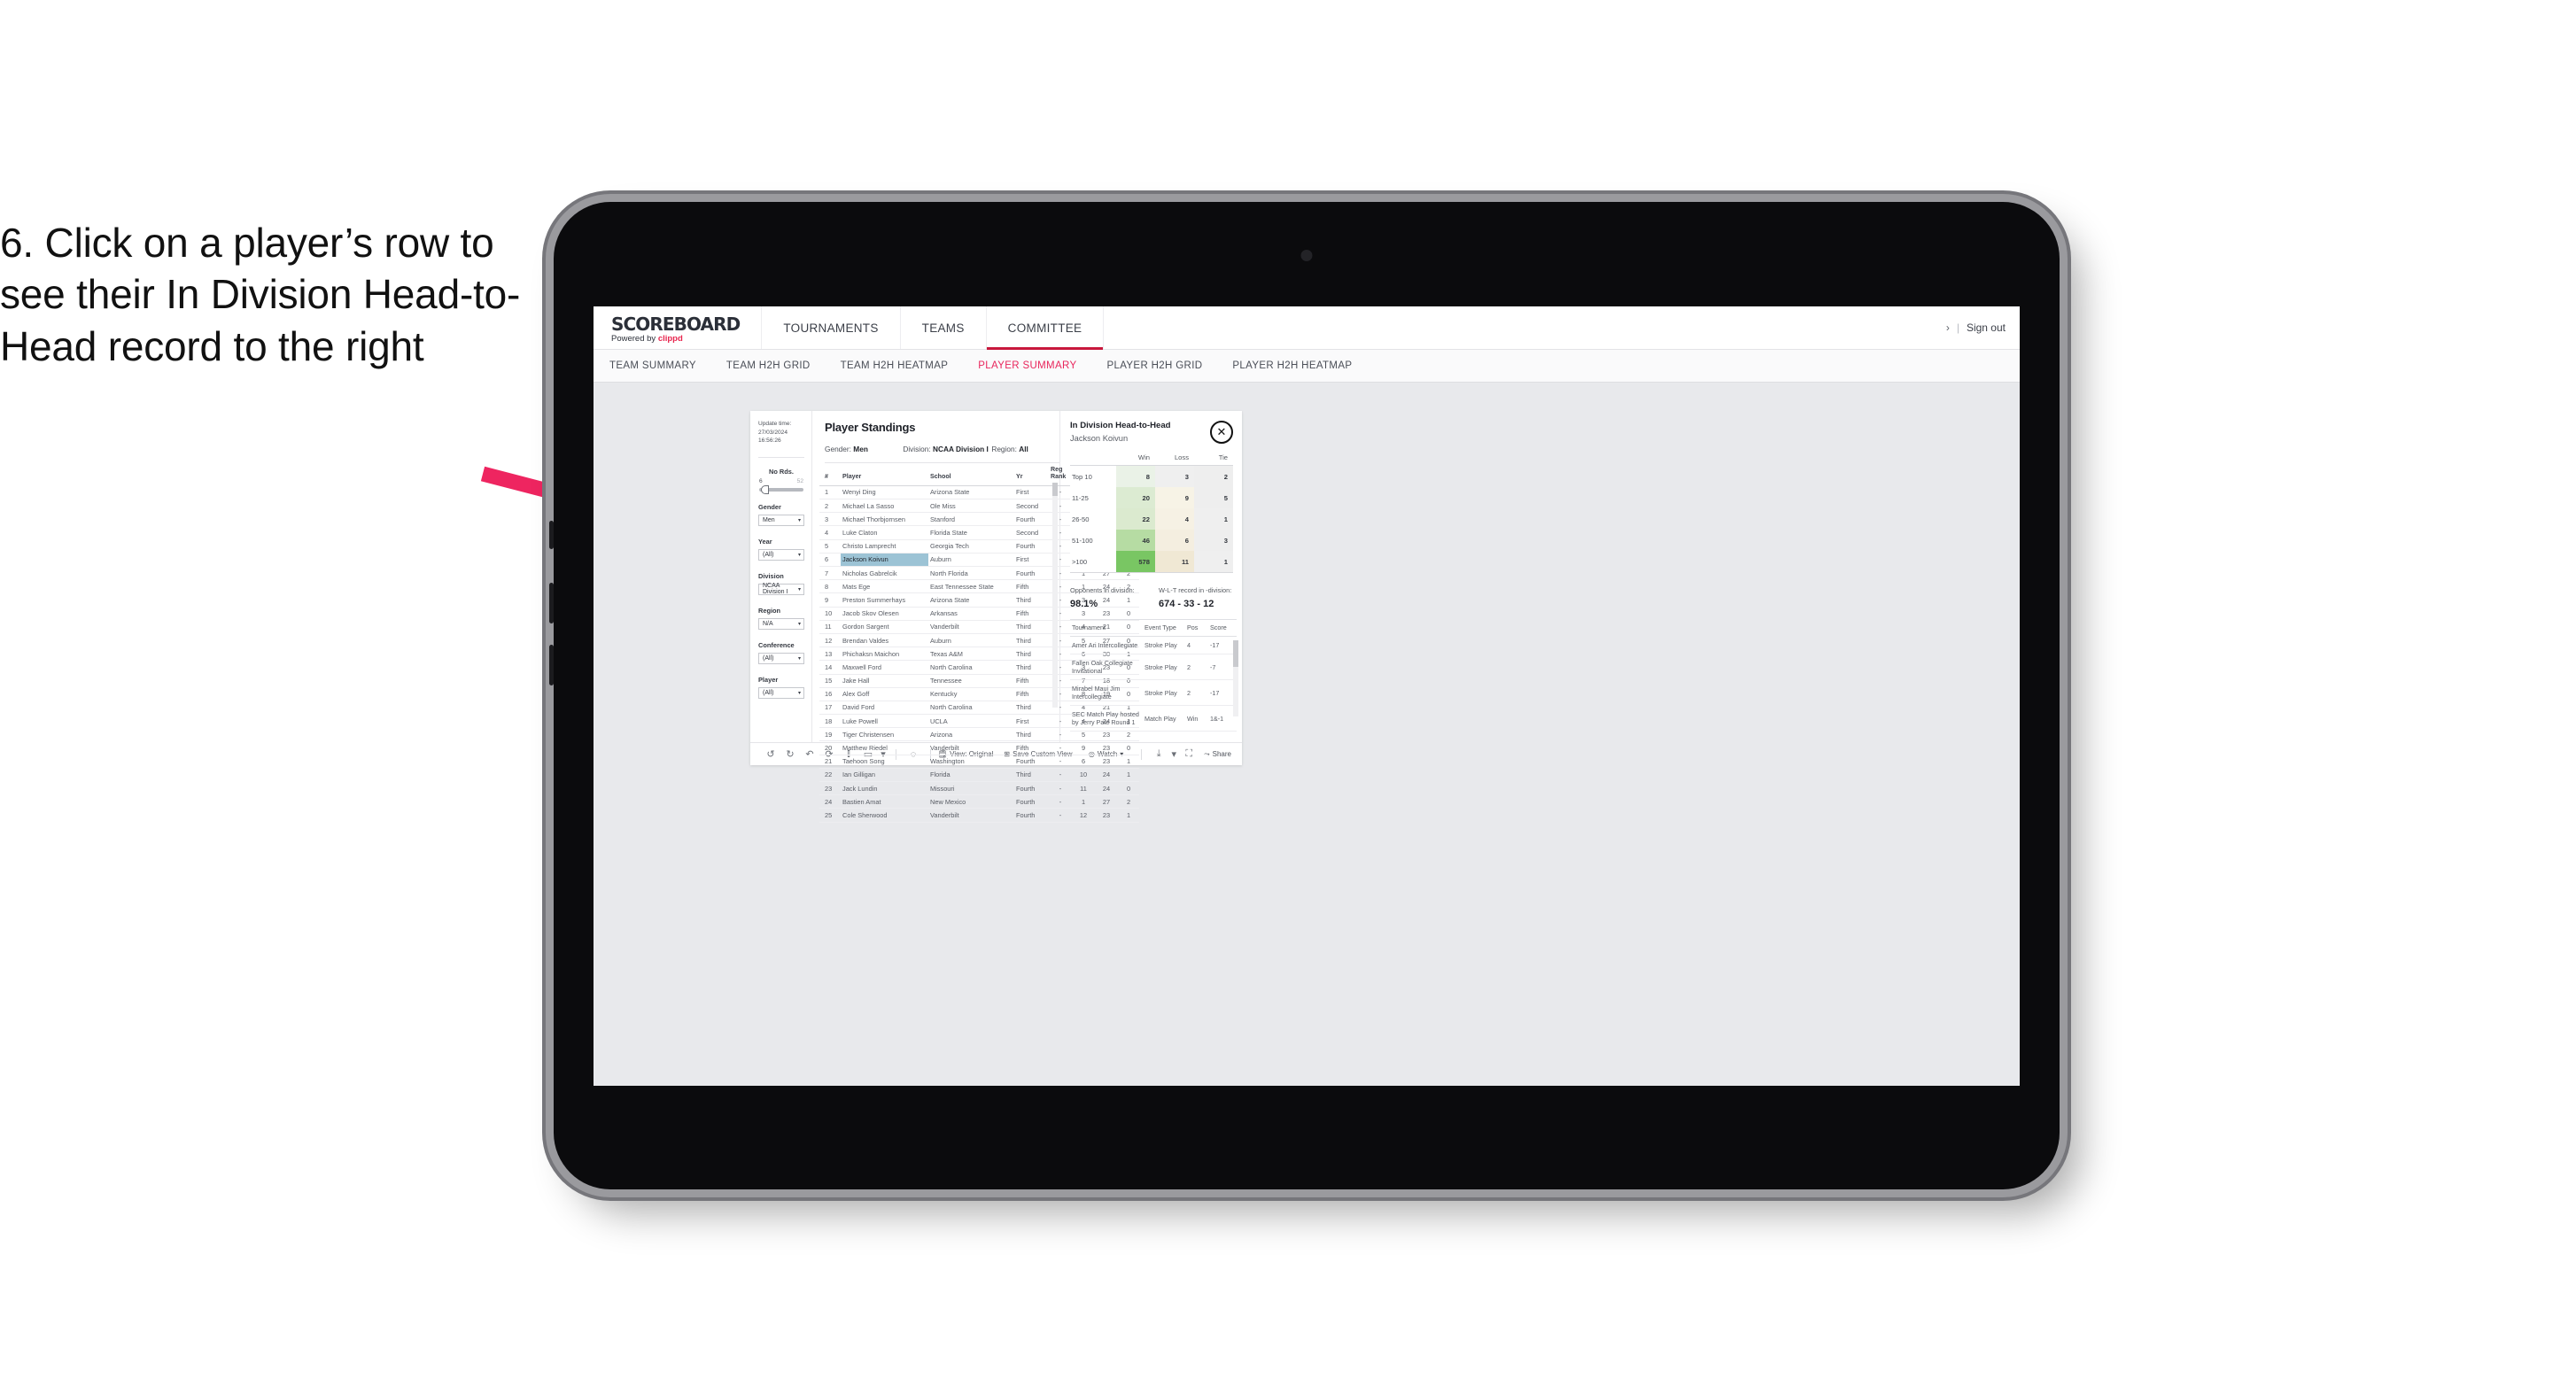  I want to click on heatmap-cell: 4, so click(1174, 519).